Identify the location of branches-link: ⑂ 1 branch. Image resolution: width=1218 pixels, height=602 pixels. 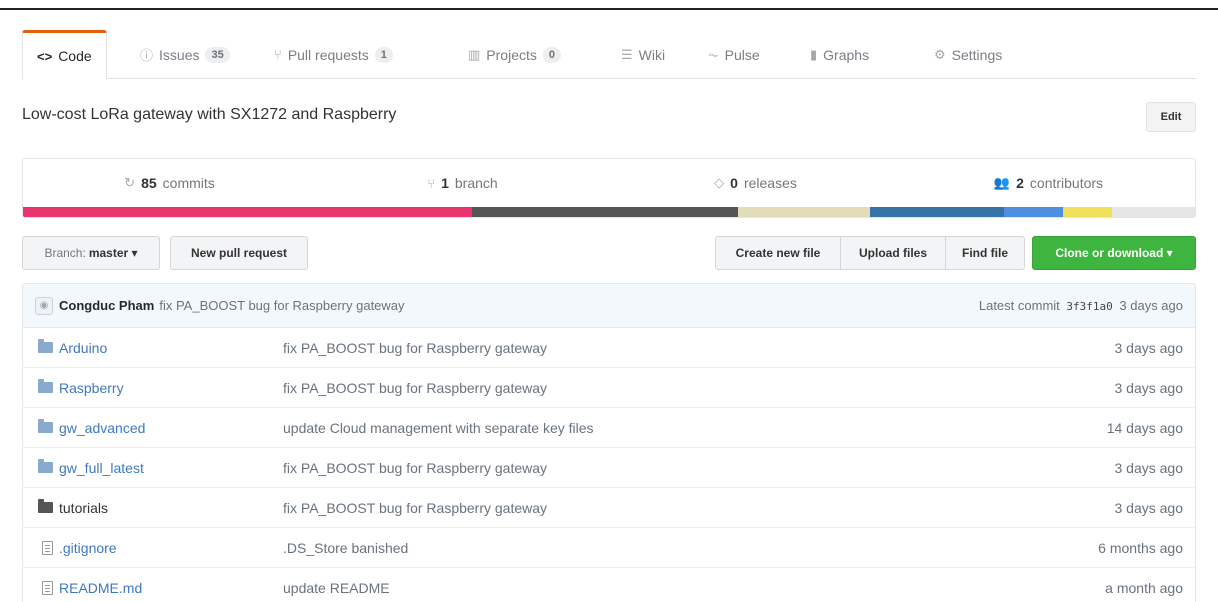
(462, 183).